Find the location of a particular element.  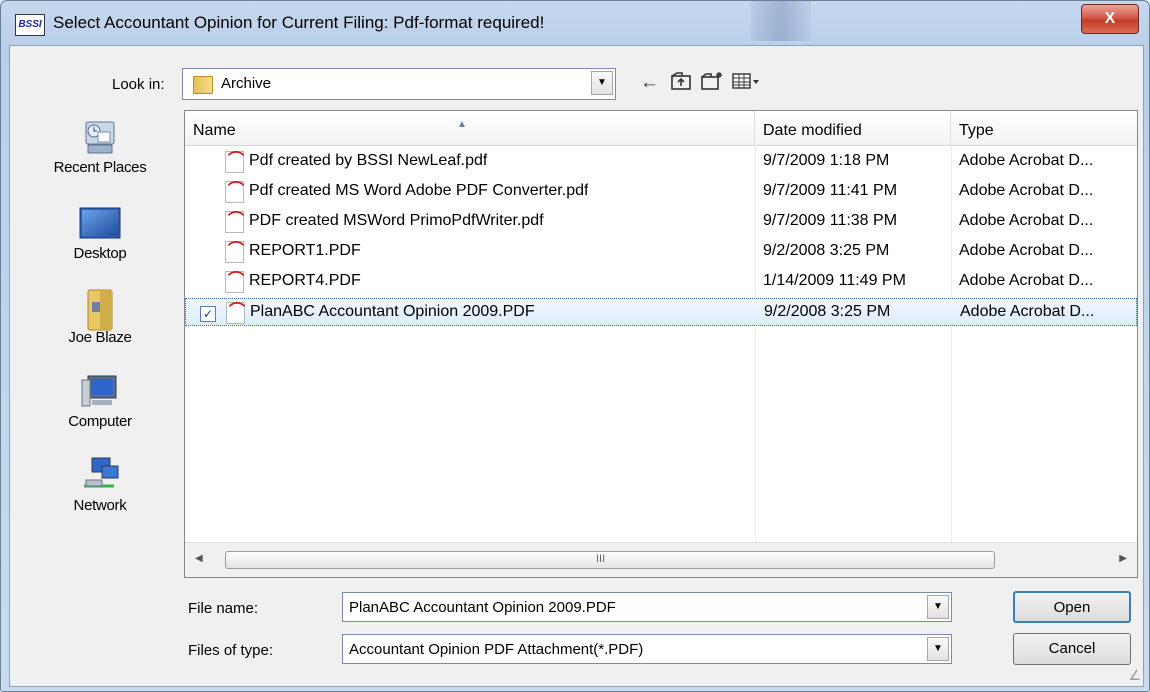

look-in-dropdown: Archive ▼ is located at coordinates (399, 84).